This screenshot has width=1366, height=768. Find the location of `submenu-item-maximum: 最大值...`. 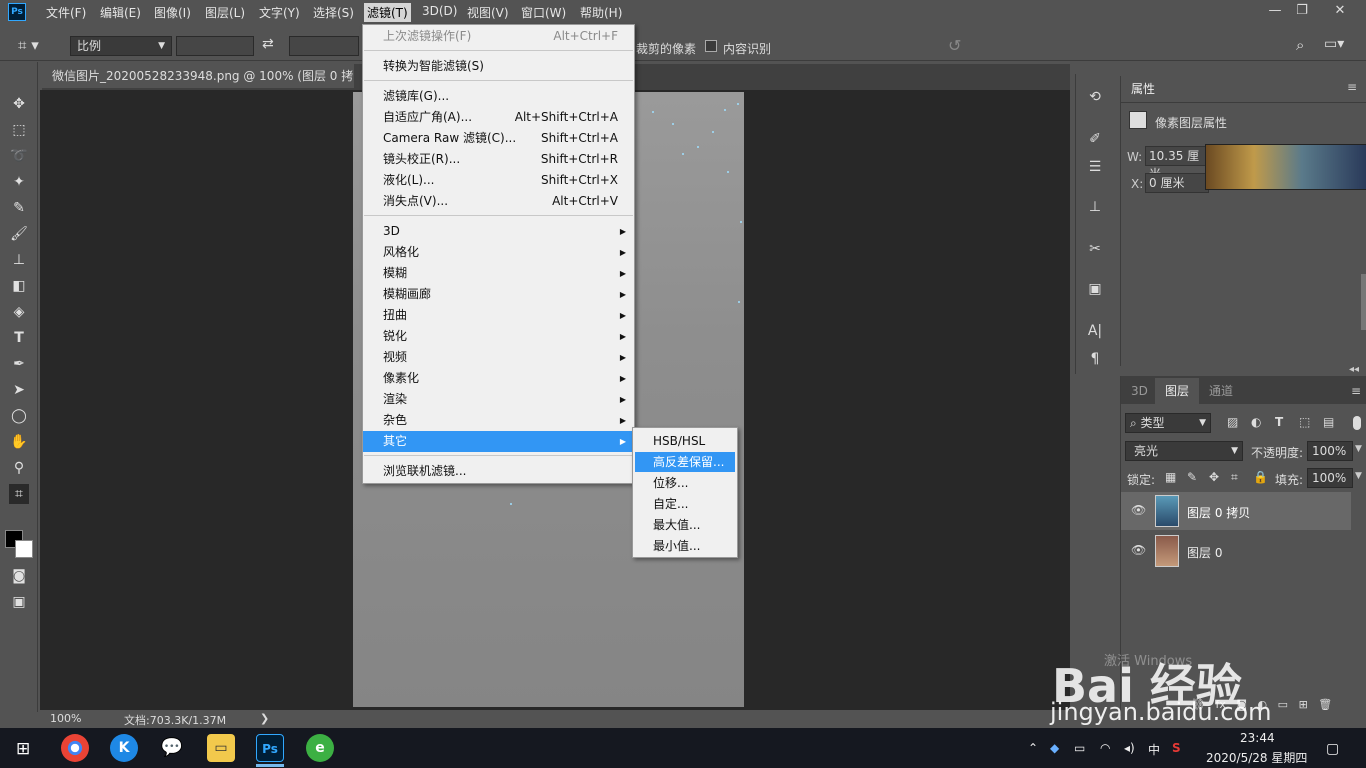

submenu-item-maximum: 最大值... is located at coordinates (685, 525).